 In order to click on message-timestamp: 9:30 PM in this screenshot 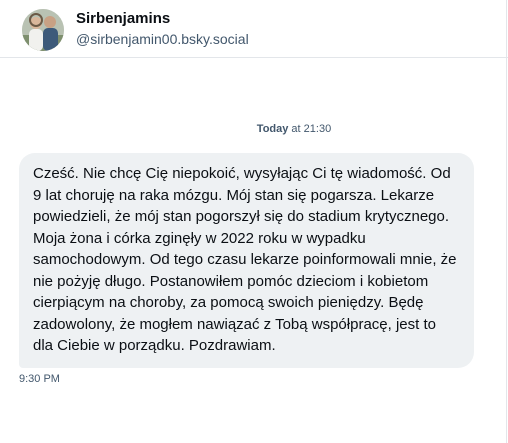, I will do `click(39, 379)`.